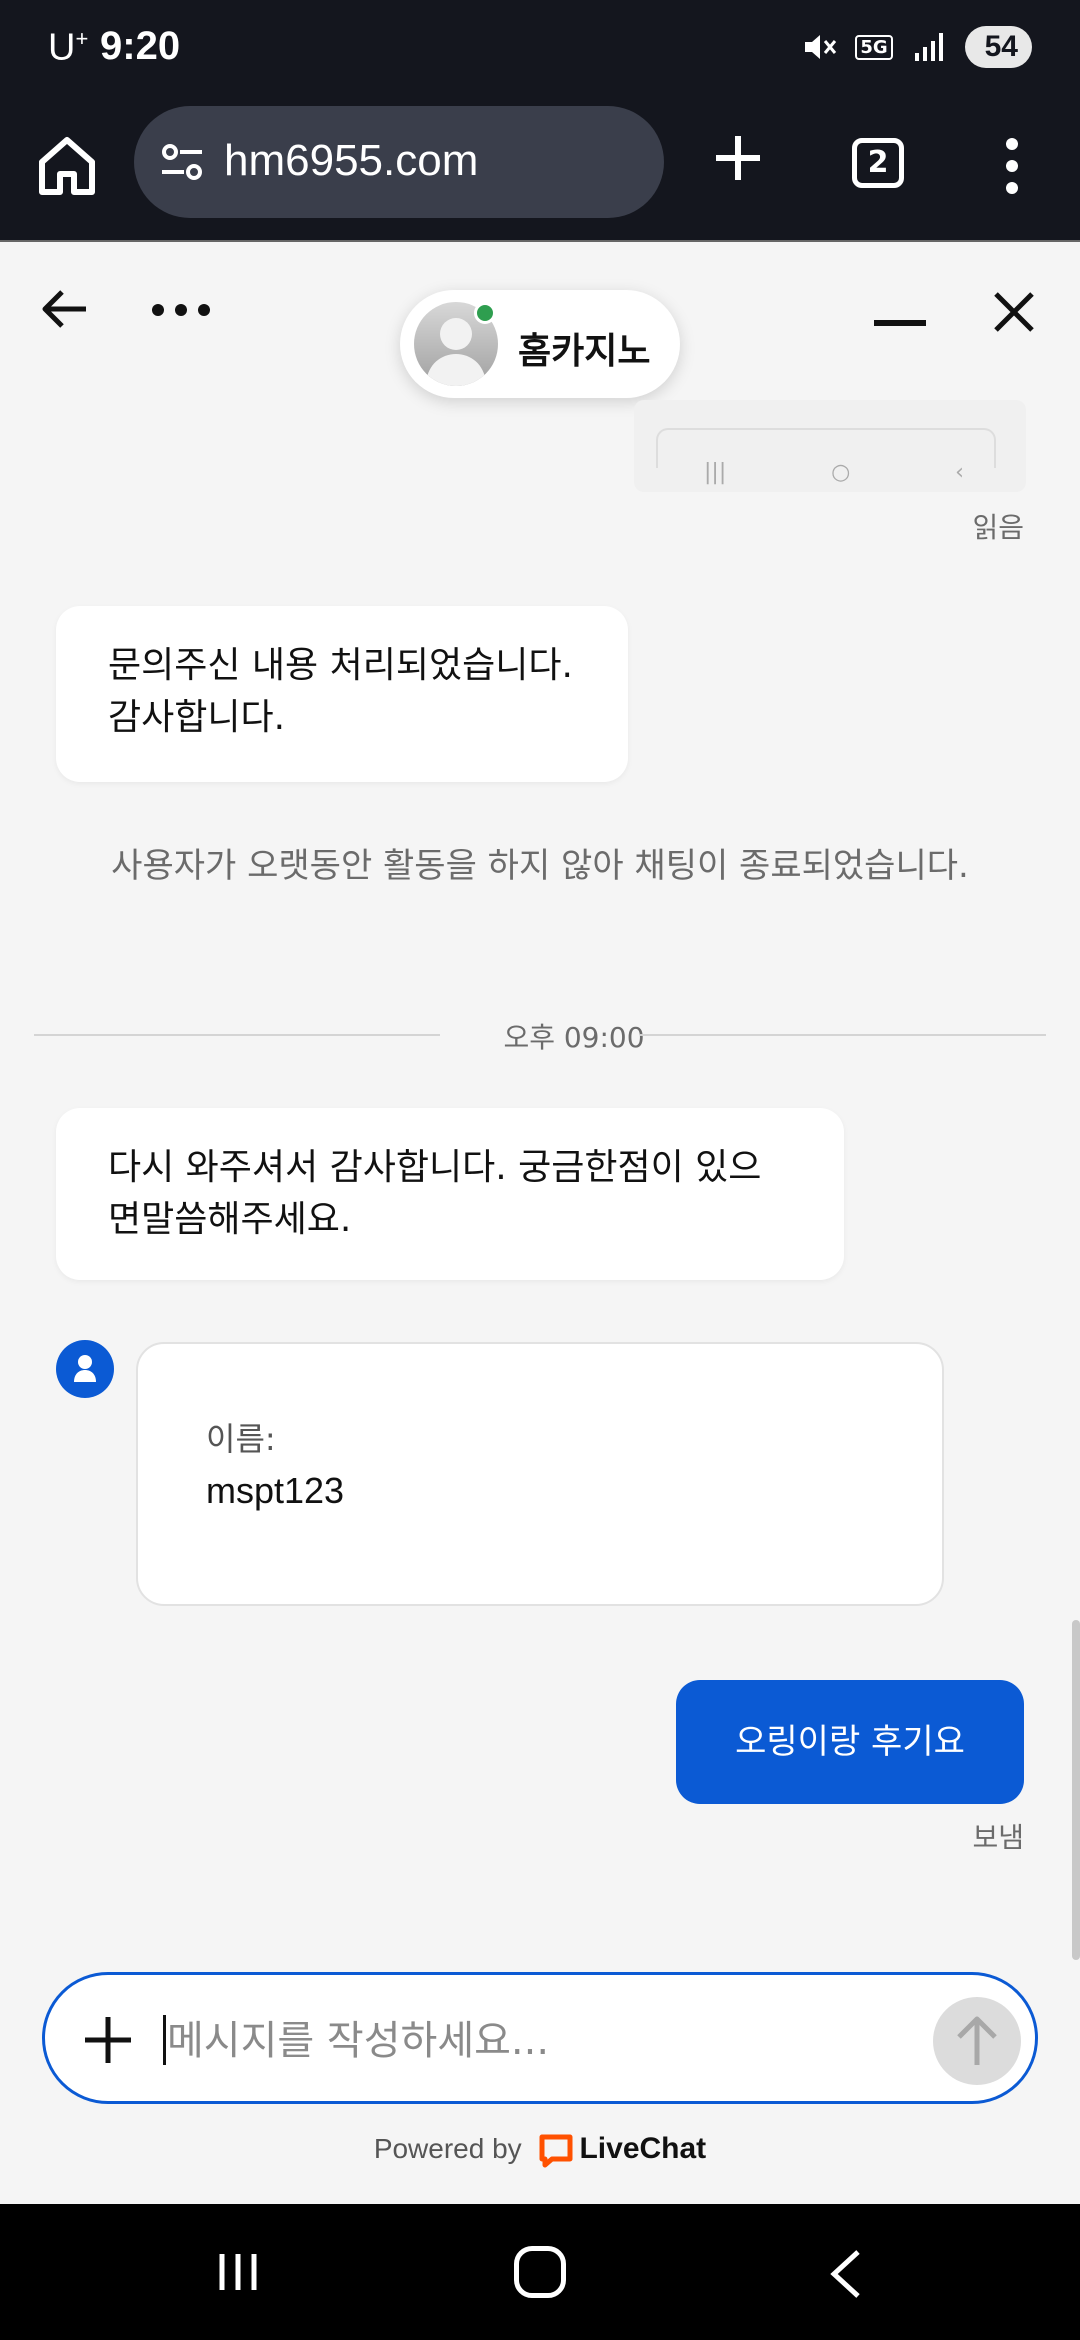 The width and height of the screenshot is (1080, 2340). What do you see at coordinates (238, 2272) in the screenshot?
I see `recent-apps-icon` at bounding box center [238, 2272].